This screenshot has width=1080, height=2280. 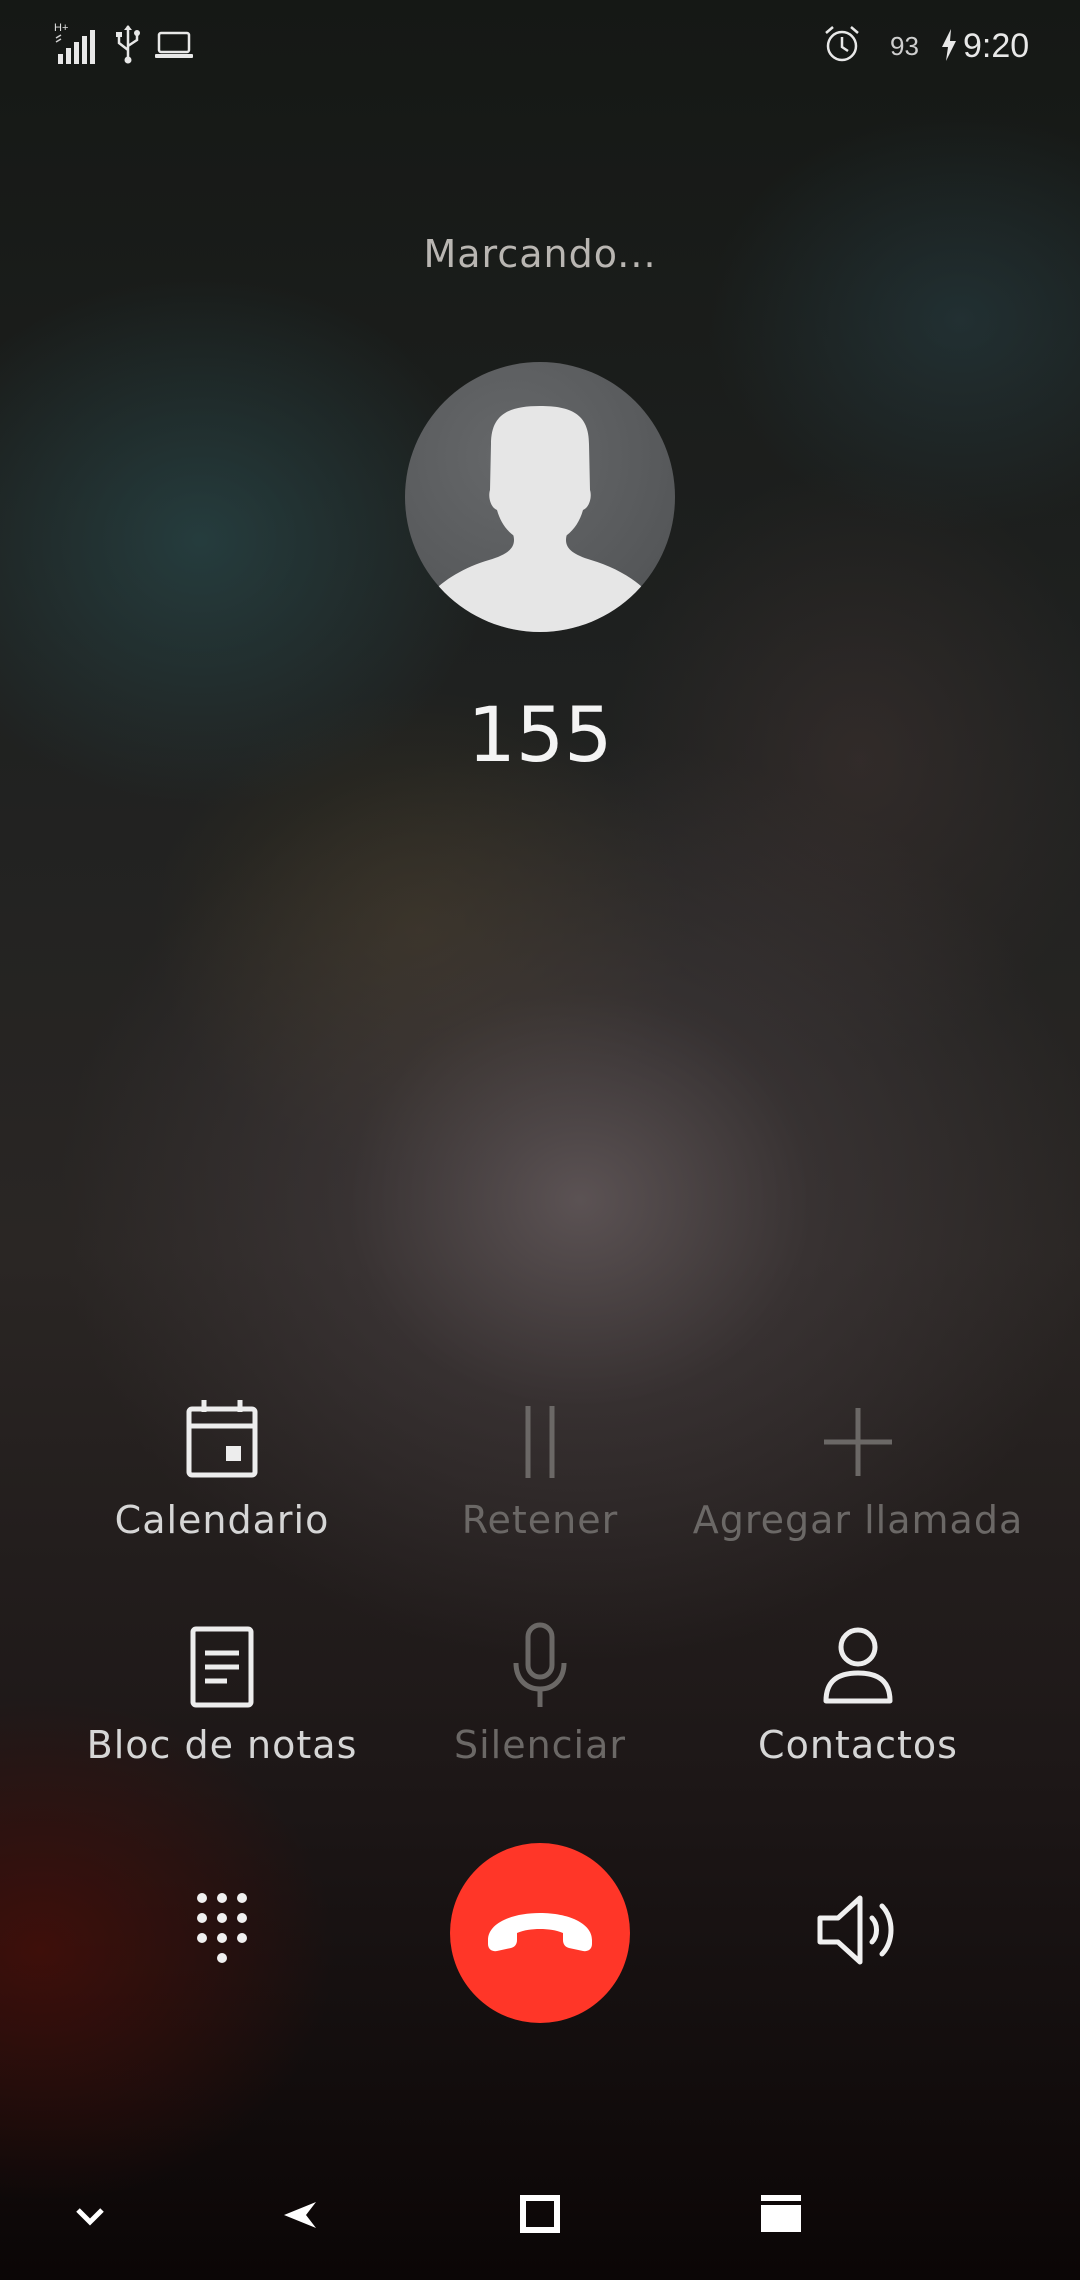 I want to click on alarm-icon, so click(x=842, y=44).